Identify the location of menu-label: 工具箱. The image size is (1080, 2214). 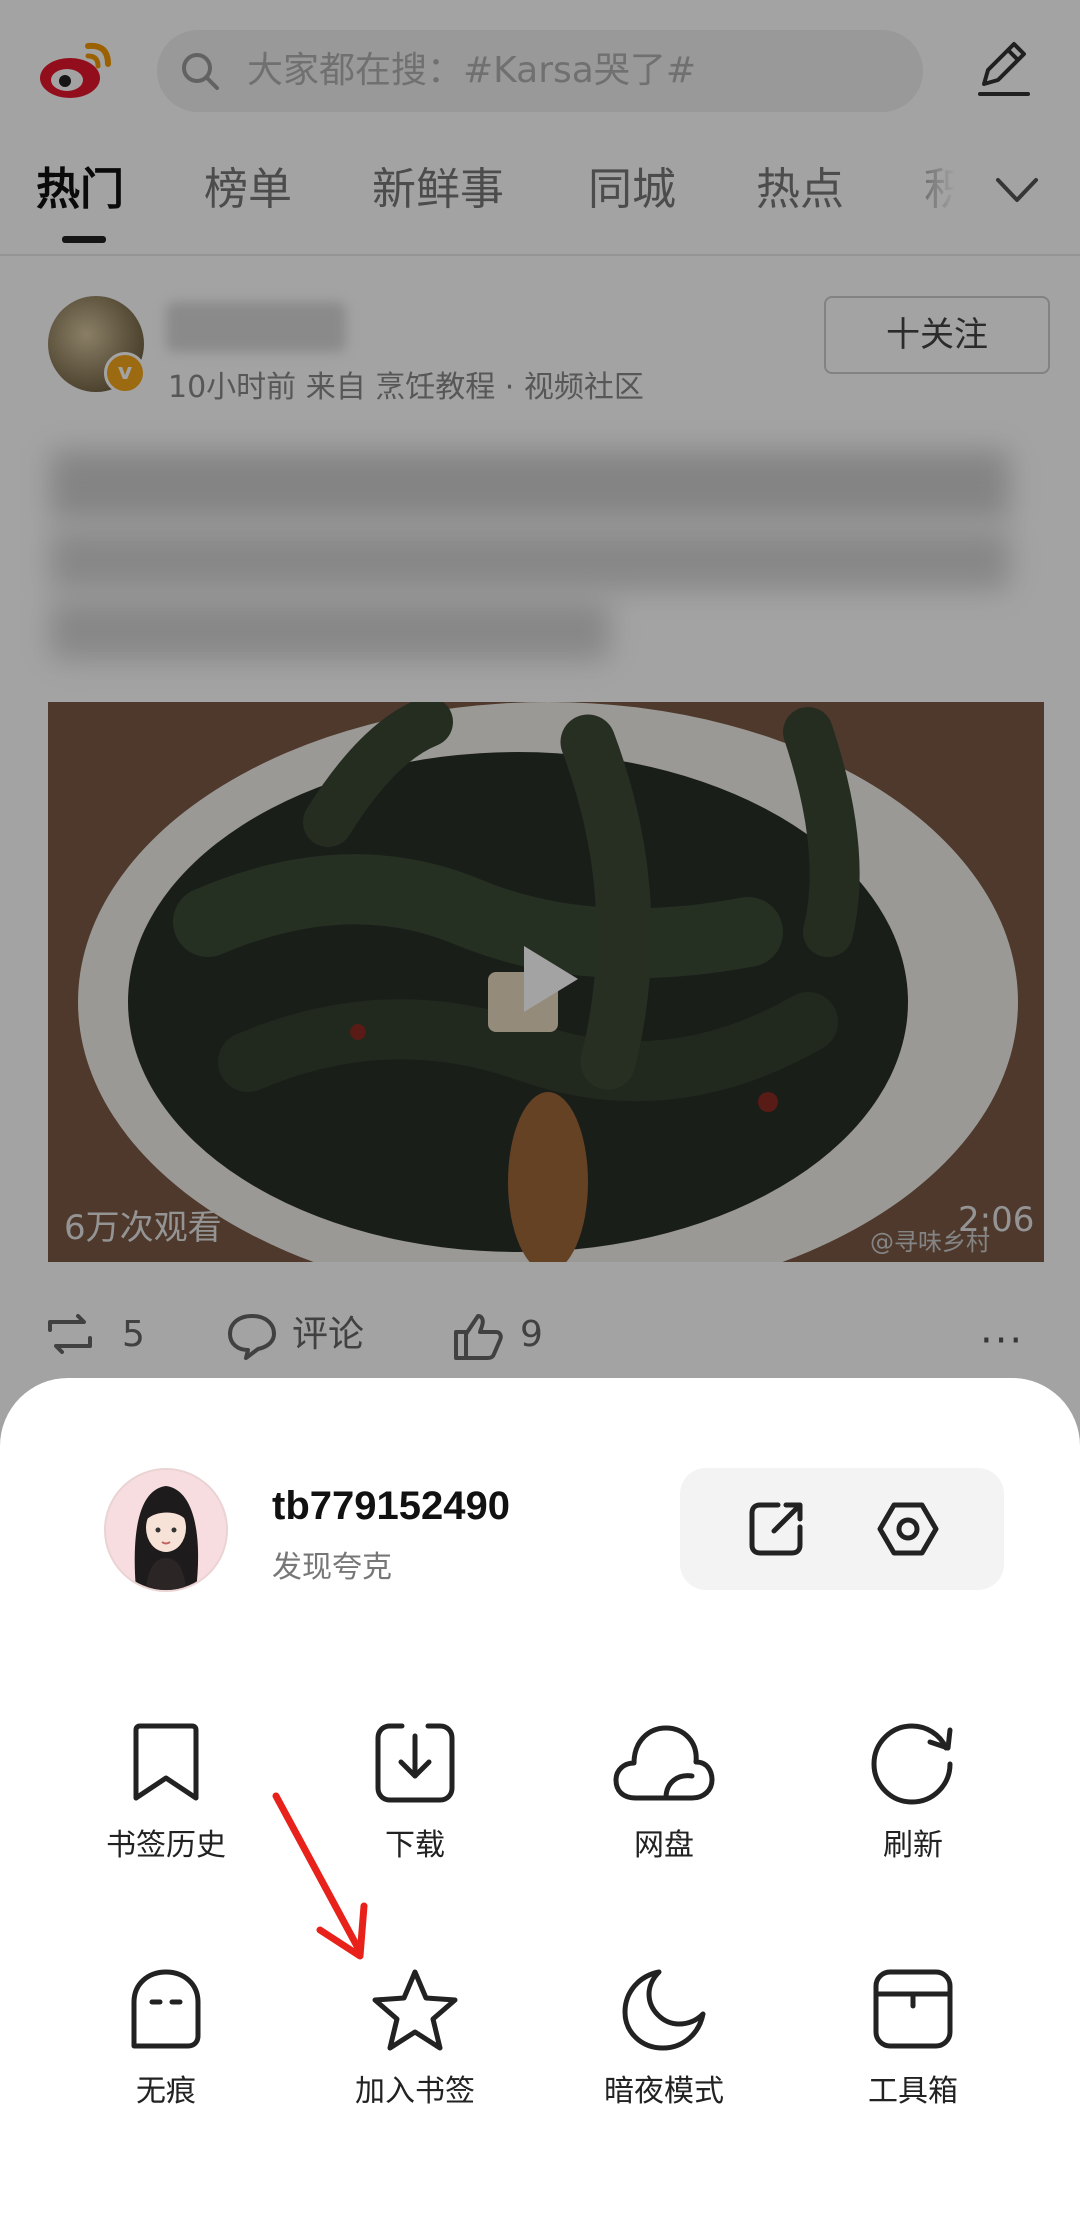
(913, 2091).